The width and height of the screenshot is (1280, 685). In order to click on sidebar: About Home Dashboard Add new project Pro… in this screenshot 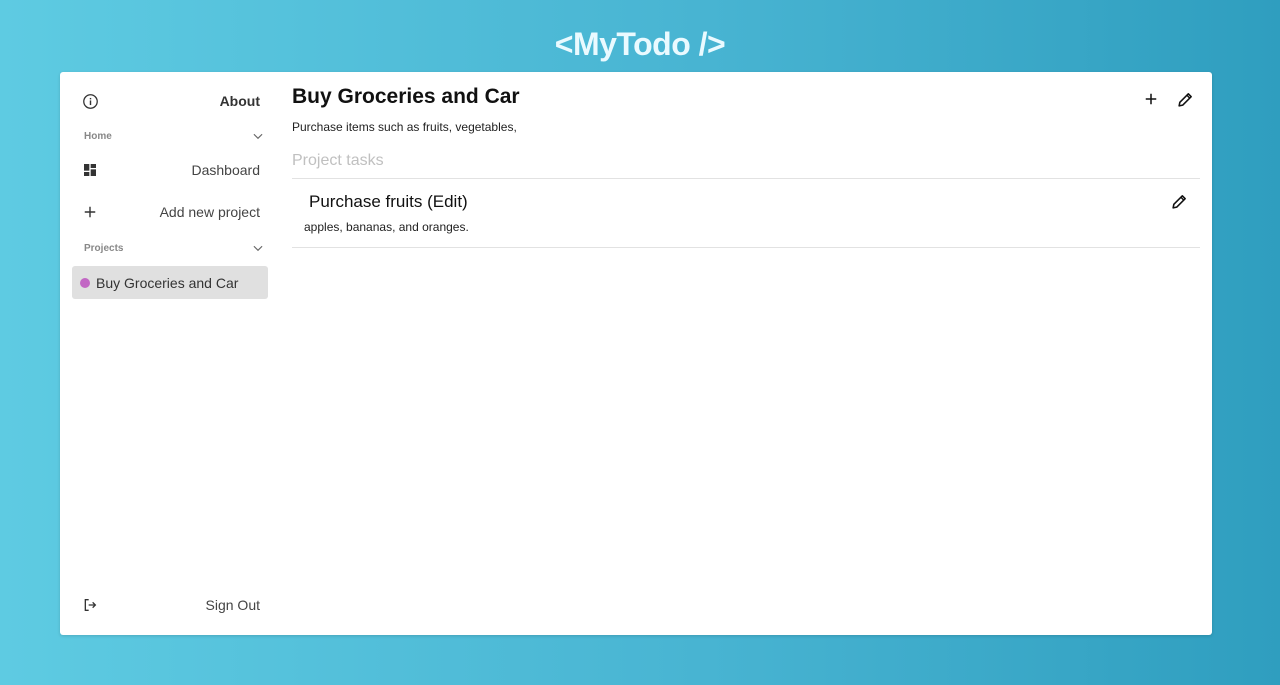, I will do `click(170, 353)`.